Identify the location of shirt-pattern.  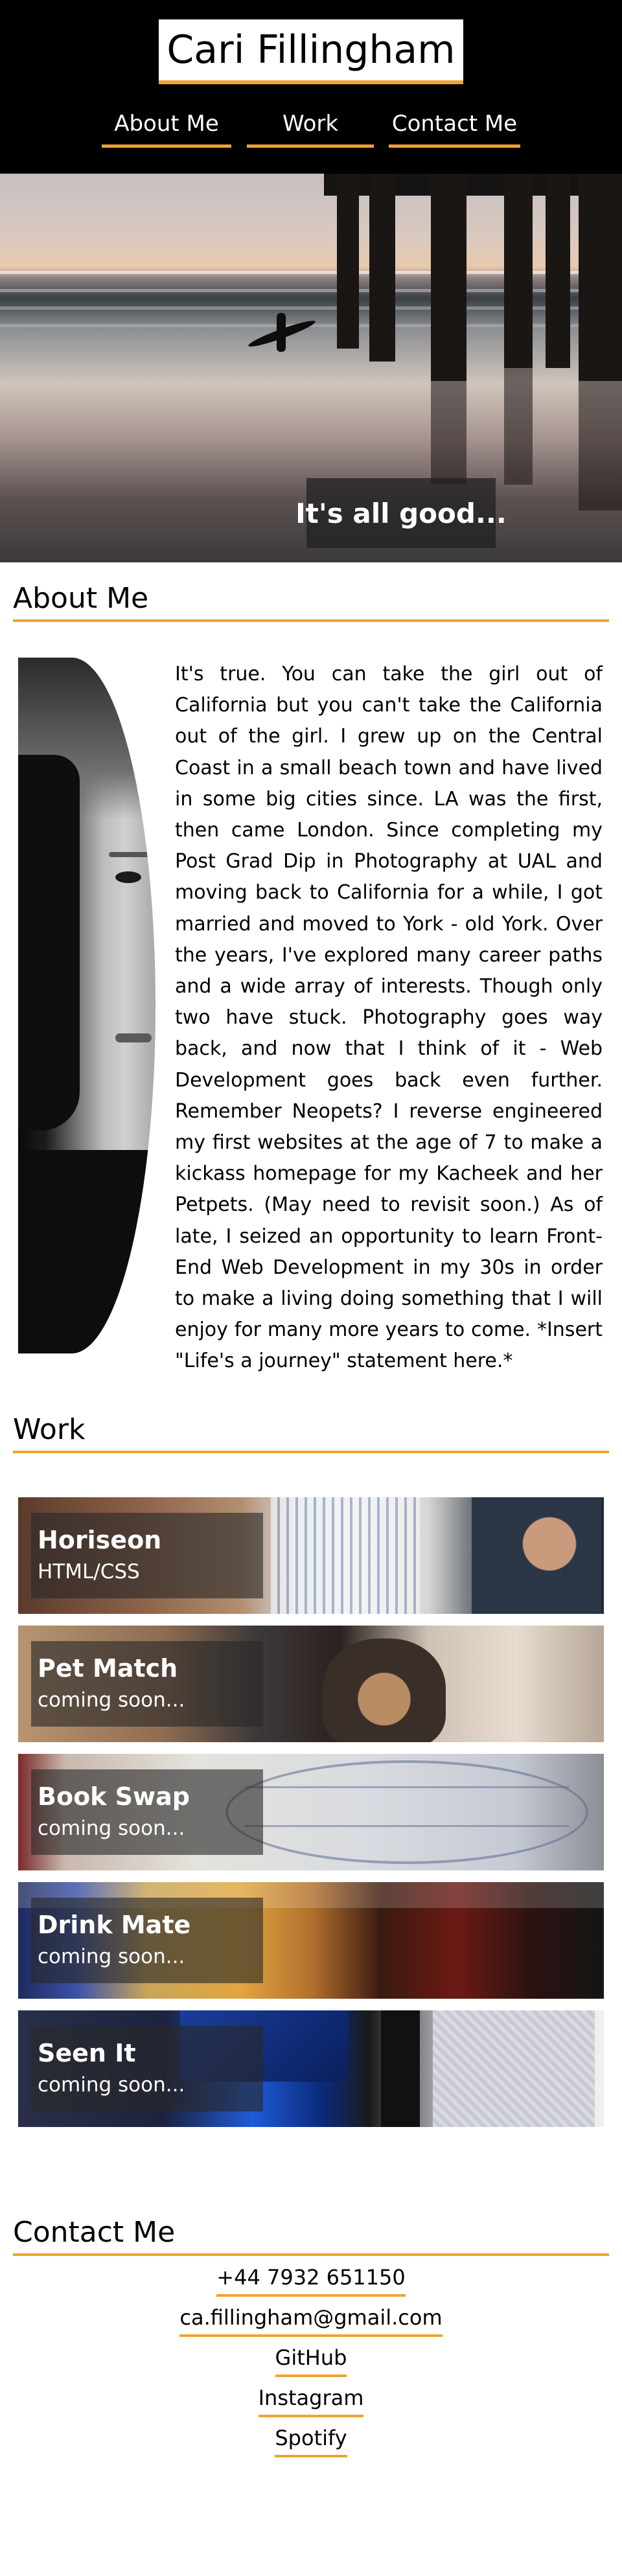
(345, 1555).